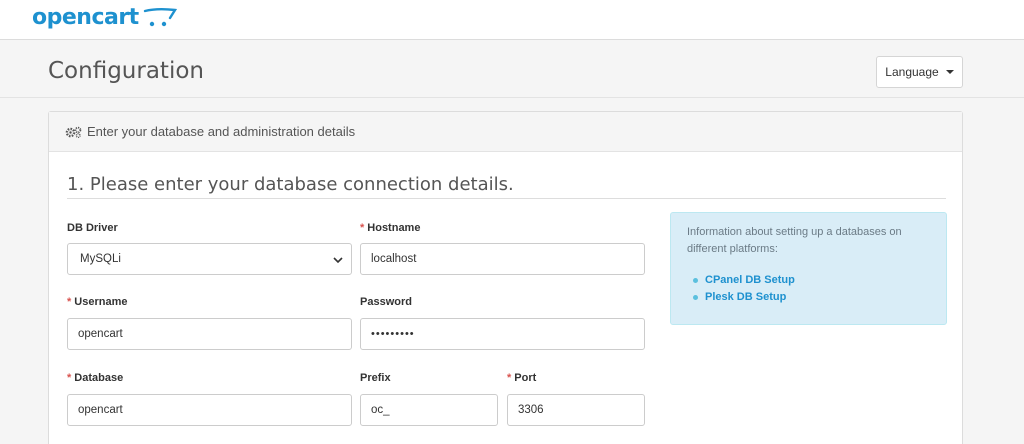 The height and width of the screenshot is (444, 1024). Describe the element at coordinates (92, 228) in the screenshot. I see `db-driver-label: DB Driver` at that location.